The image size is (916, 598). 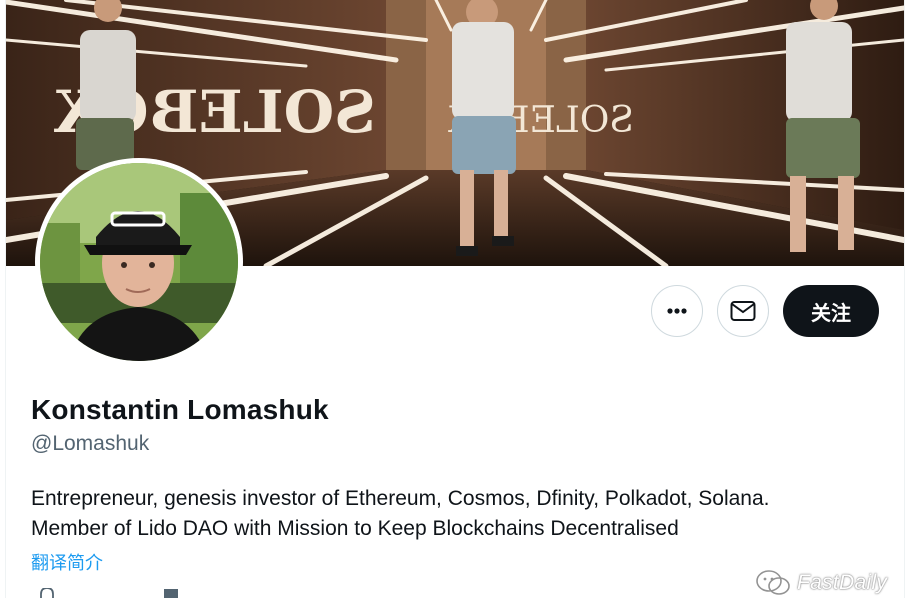 I want to click on fastdaily-watermark: FastDaily, so click(x=821, y=583).